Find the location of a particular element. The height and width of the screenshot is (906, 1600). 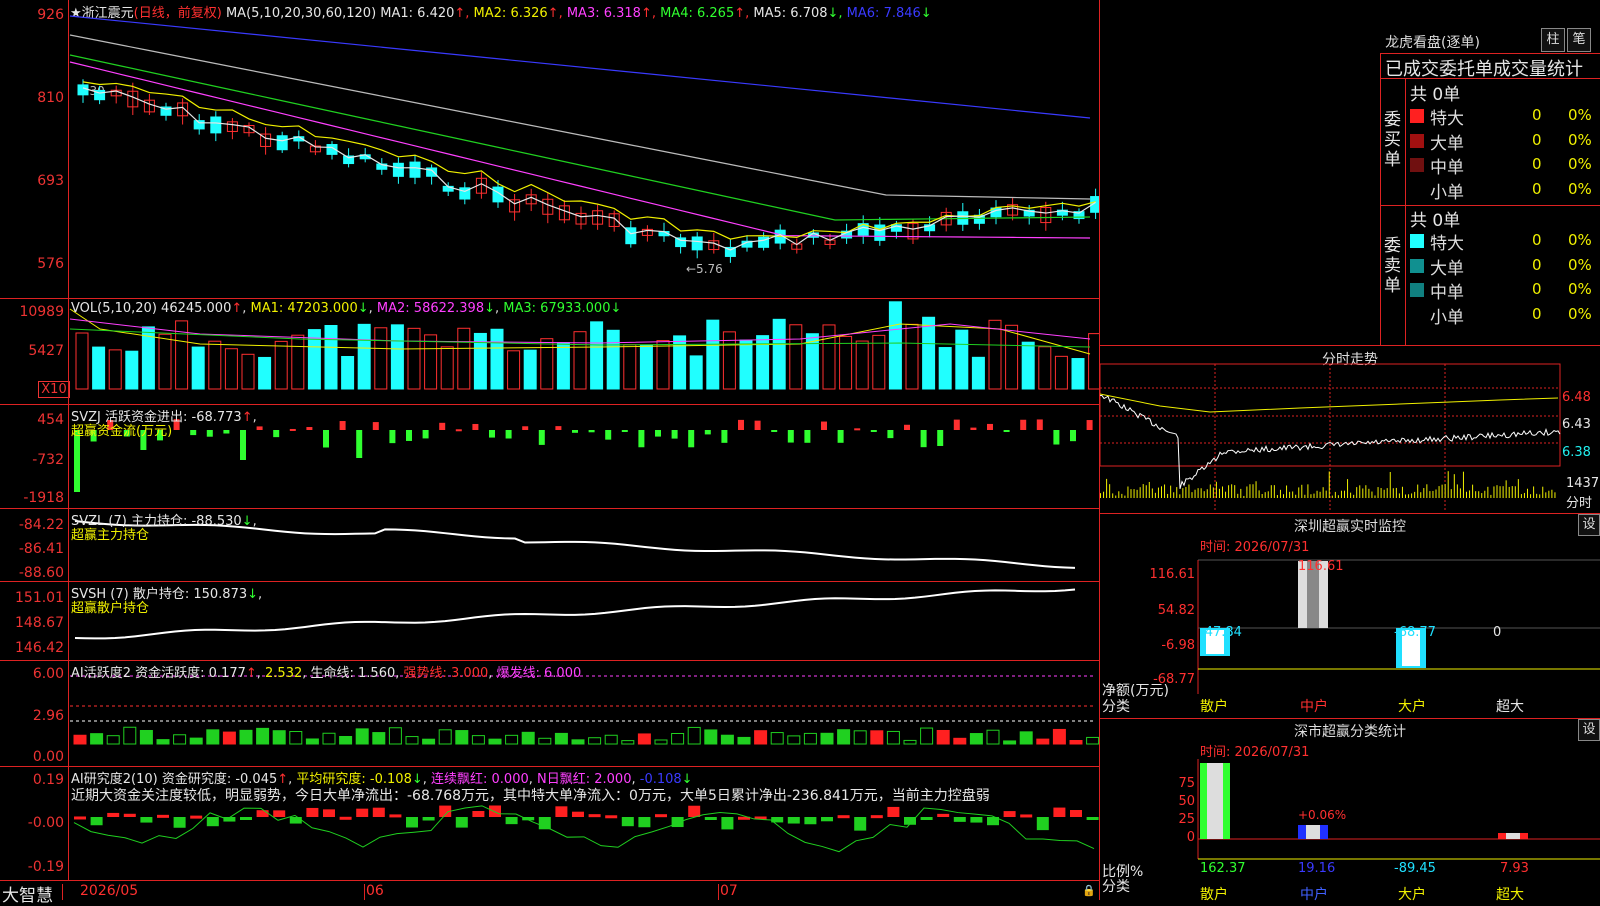

svsh-subtitle: 超赢散户持仓 is located at coordinates (110, 608).